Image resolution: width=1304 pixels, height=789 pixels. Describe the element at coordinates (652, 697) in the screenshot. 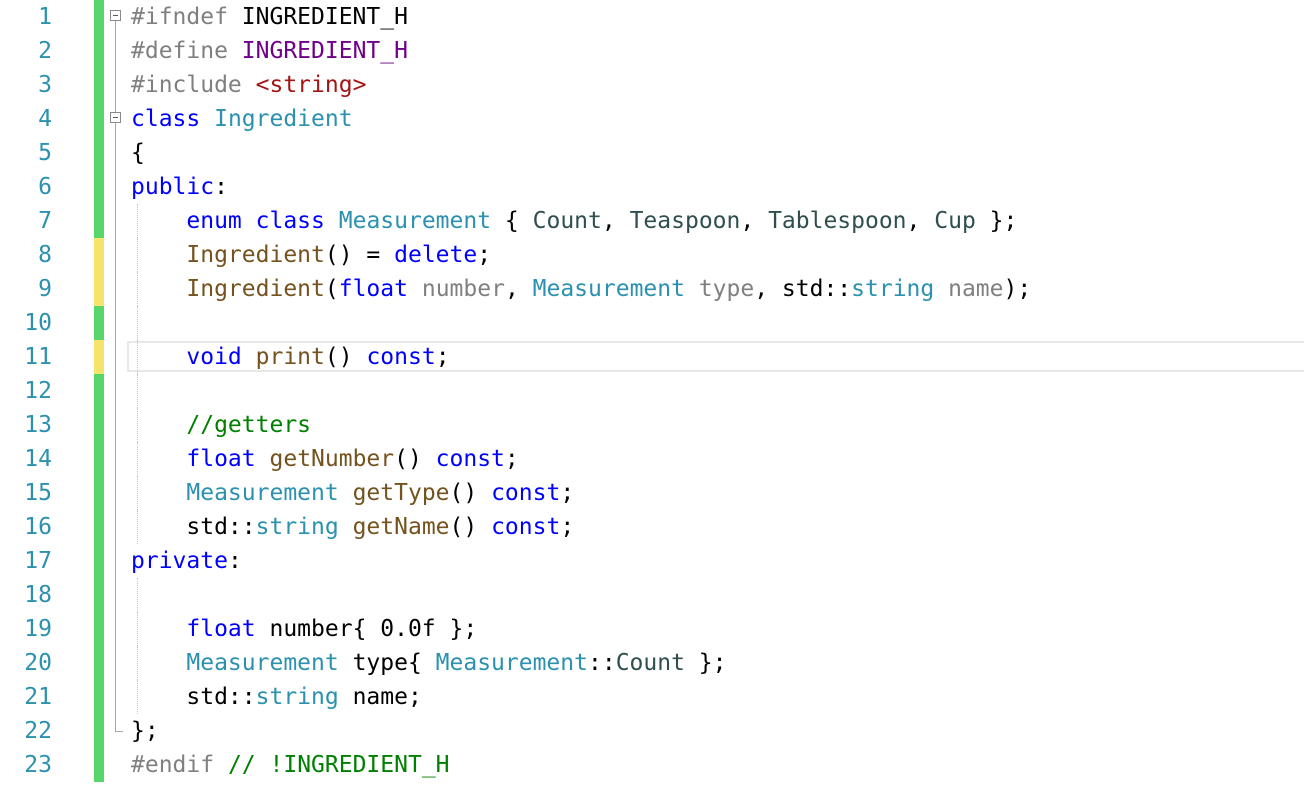

I see `code-line: 21 std::string name;` at that location.